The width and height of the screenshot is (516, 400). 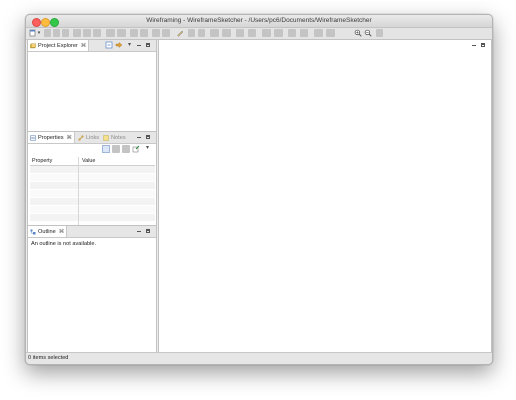 I want to click on maximize-editor-area-icon, so click(x=483, y=45).